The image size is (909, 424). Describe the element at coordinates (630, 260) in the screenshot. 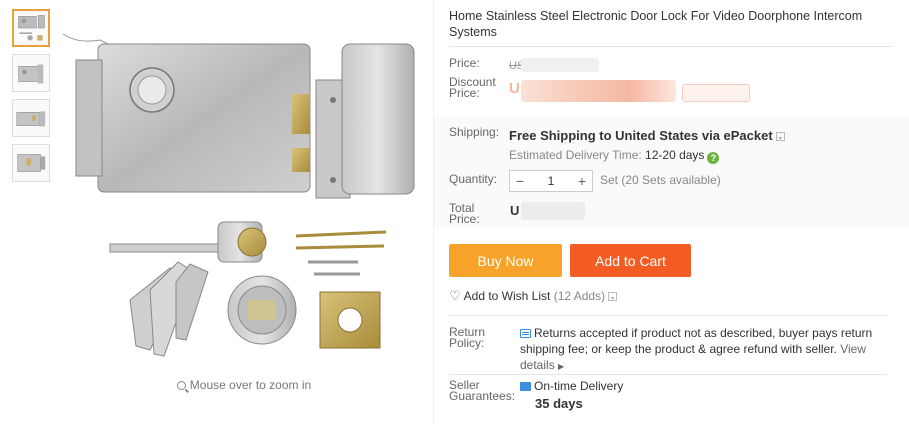

I see `add-to-cart-button: Add to Cart` at that location.